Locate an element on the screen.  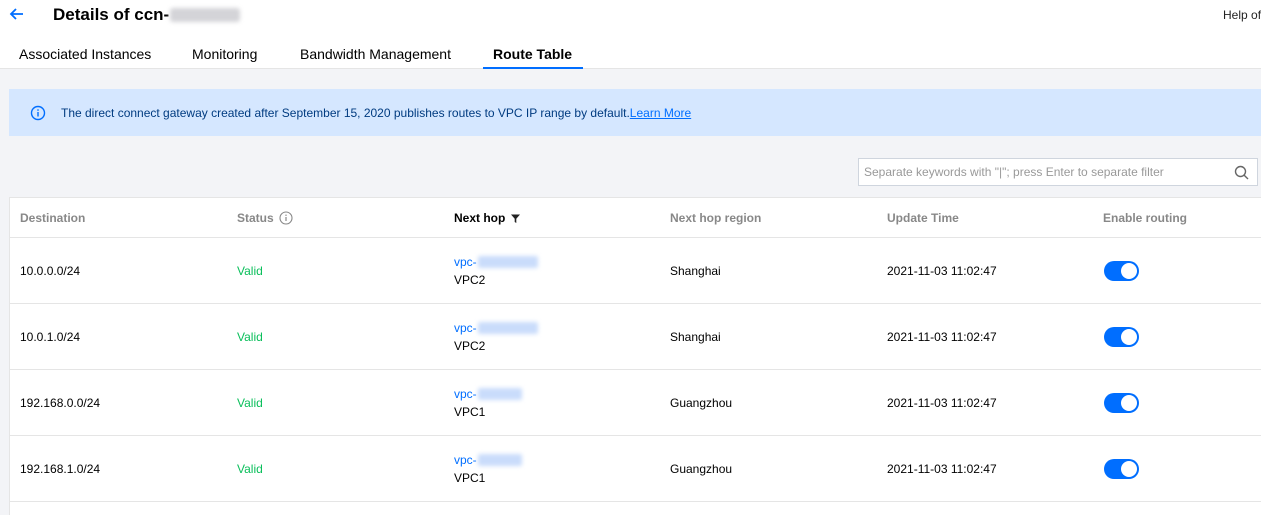
arrow-left-icon is located at coordinates (17, 14).